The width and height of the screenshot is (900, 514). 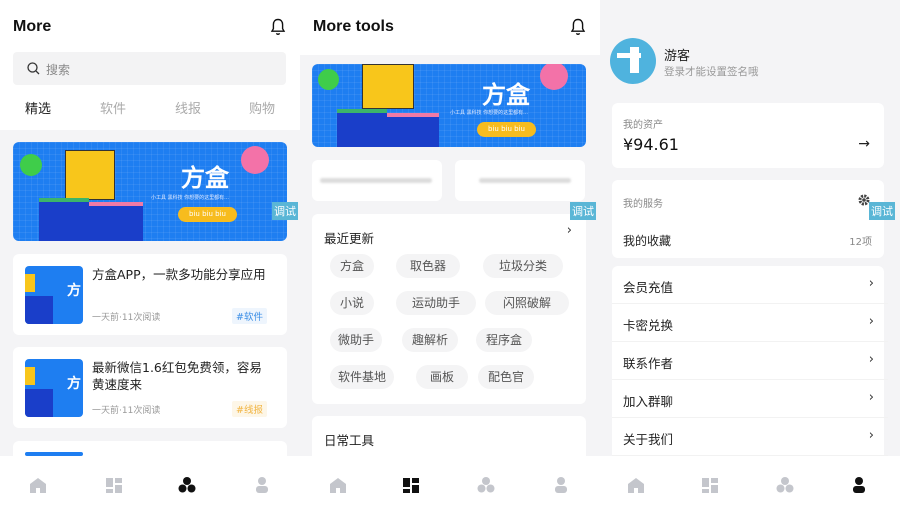 What do you see at coordinates (643, 204) in the screenshot?
I see `services-label: 我的服务` at bounding box center [643, 204].